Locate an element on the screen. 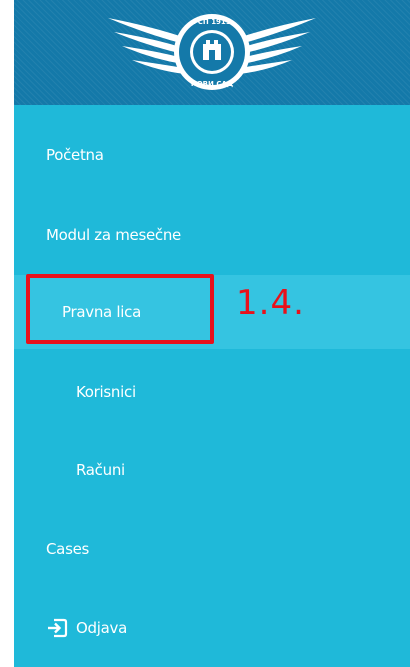 The width and height of the screenshot is (410, 667). annotation-label: 1.4. is located at coordinates (270, 303).